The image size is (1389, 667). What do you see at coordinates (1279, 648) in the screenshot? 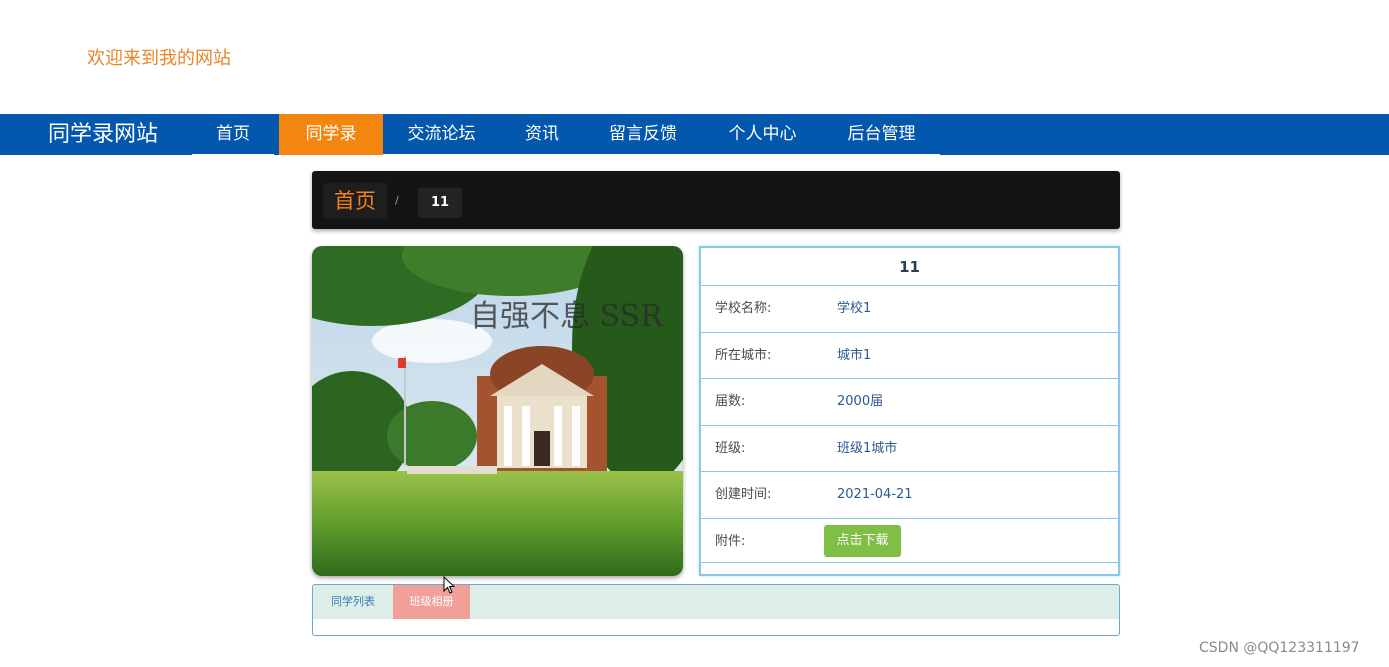
I see `watermark-text: CSDN @QQ123311197` at bounding box center [1279, 648].